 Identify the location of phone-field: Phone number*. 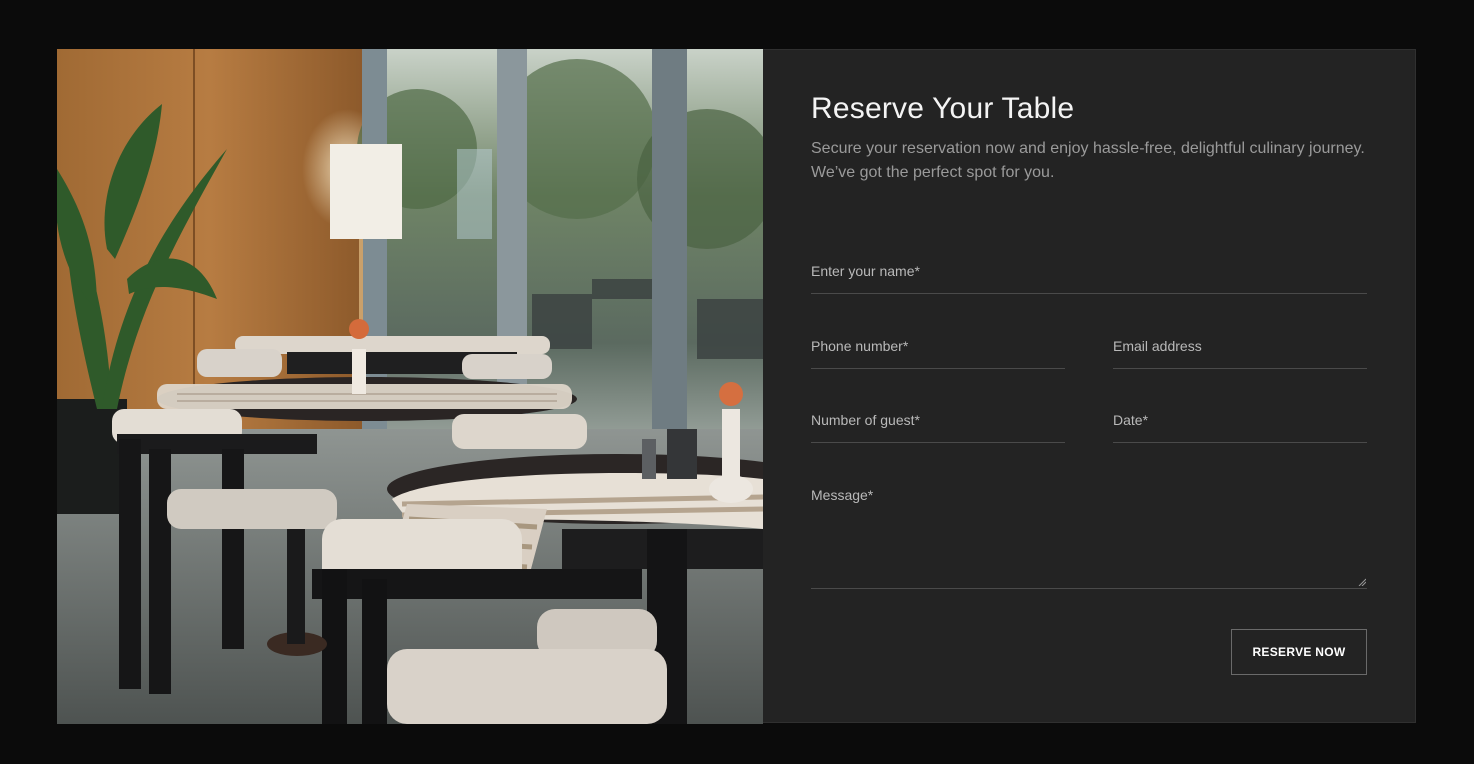
(940, 353).